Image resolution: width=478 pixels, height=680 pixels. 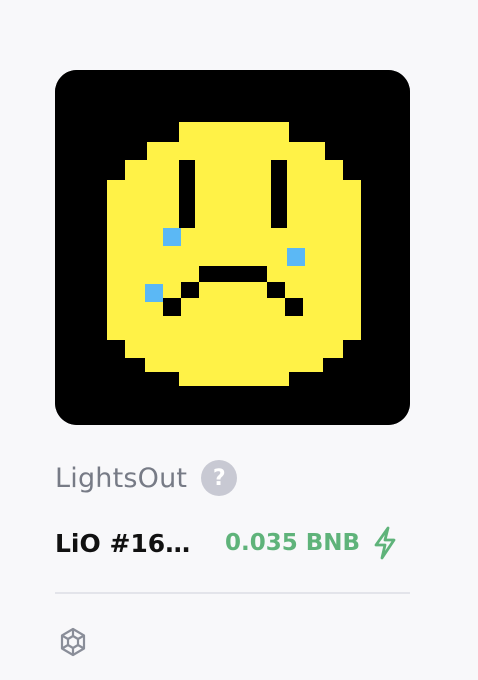 What do you see at coordinates (385, 543) in the screenshot?
I see `lightning-bolt-icon` at bounding box center [385, 543].